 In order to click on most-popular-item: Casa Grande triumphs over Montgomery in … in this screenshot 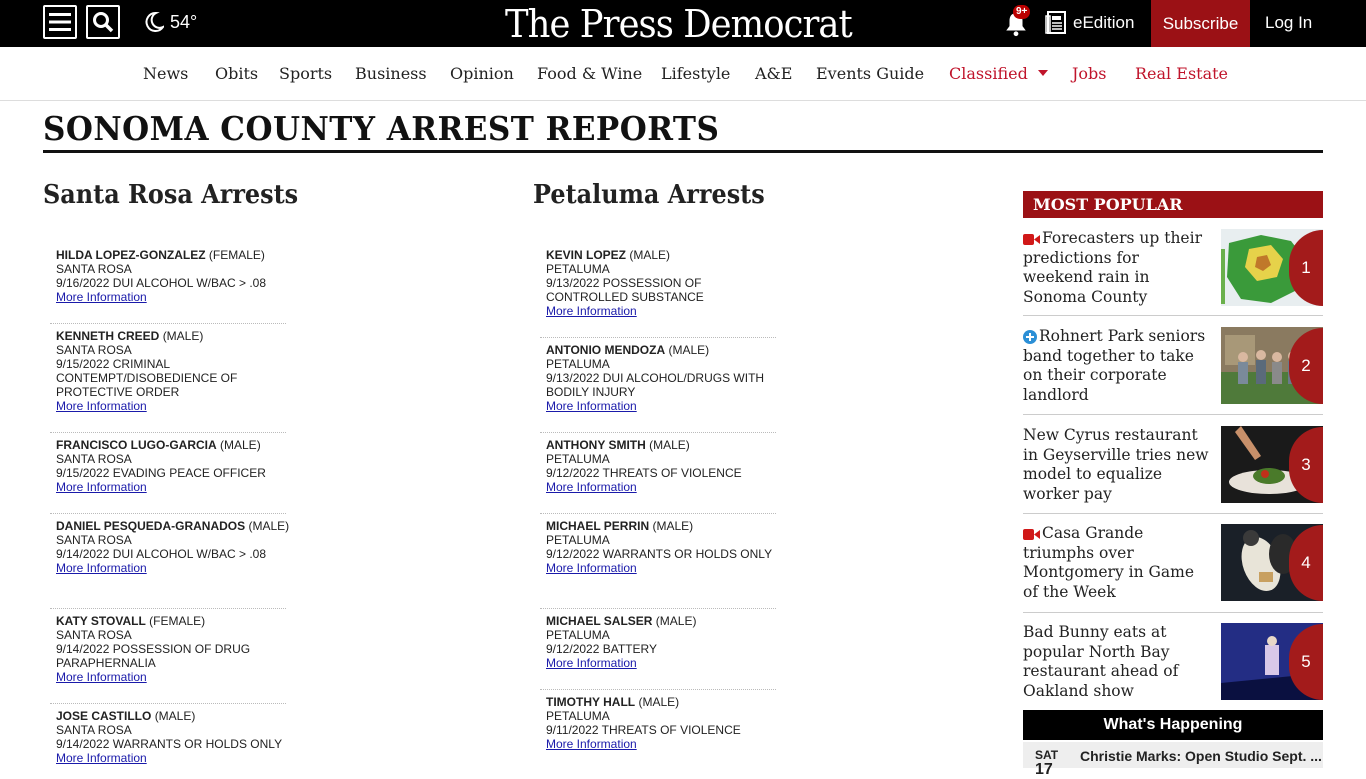, I will do `click(1173, 563)`.